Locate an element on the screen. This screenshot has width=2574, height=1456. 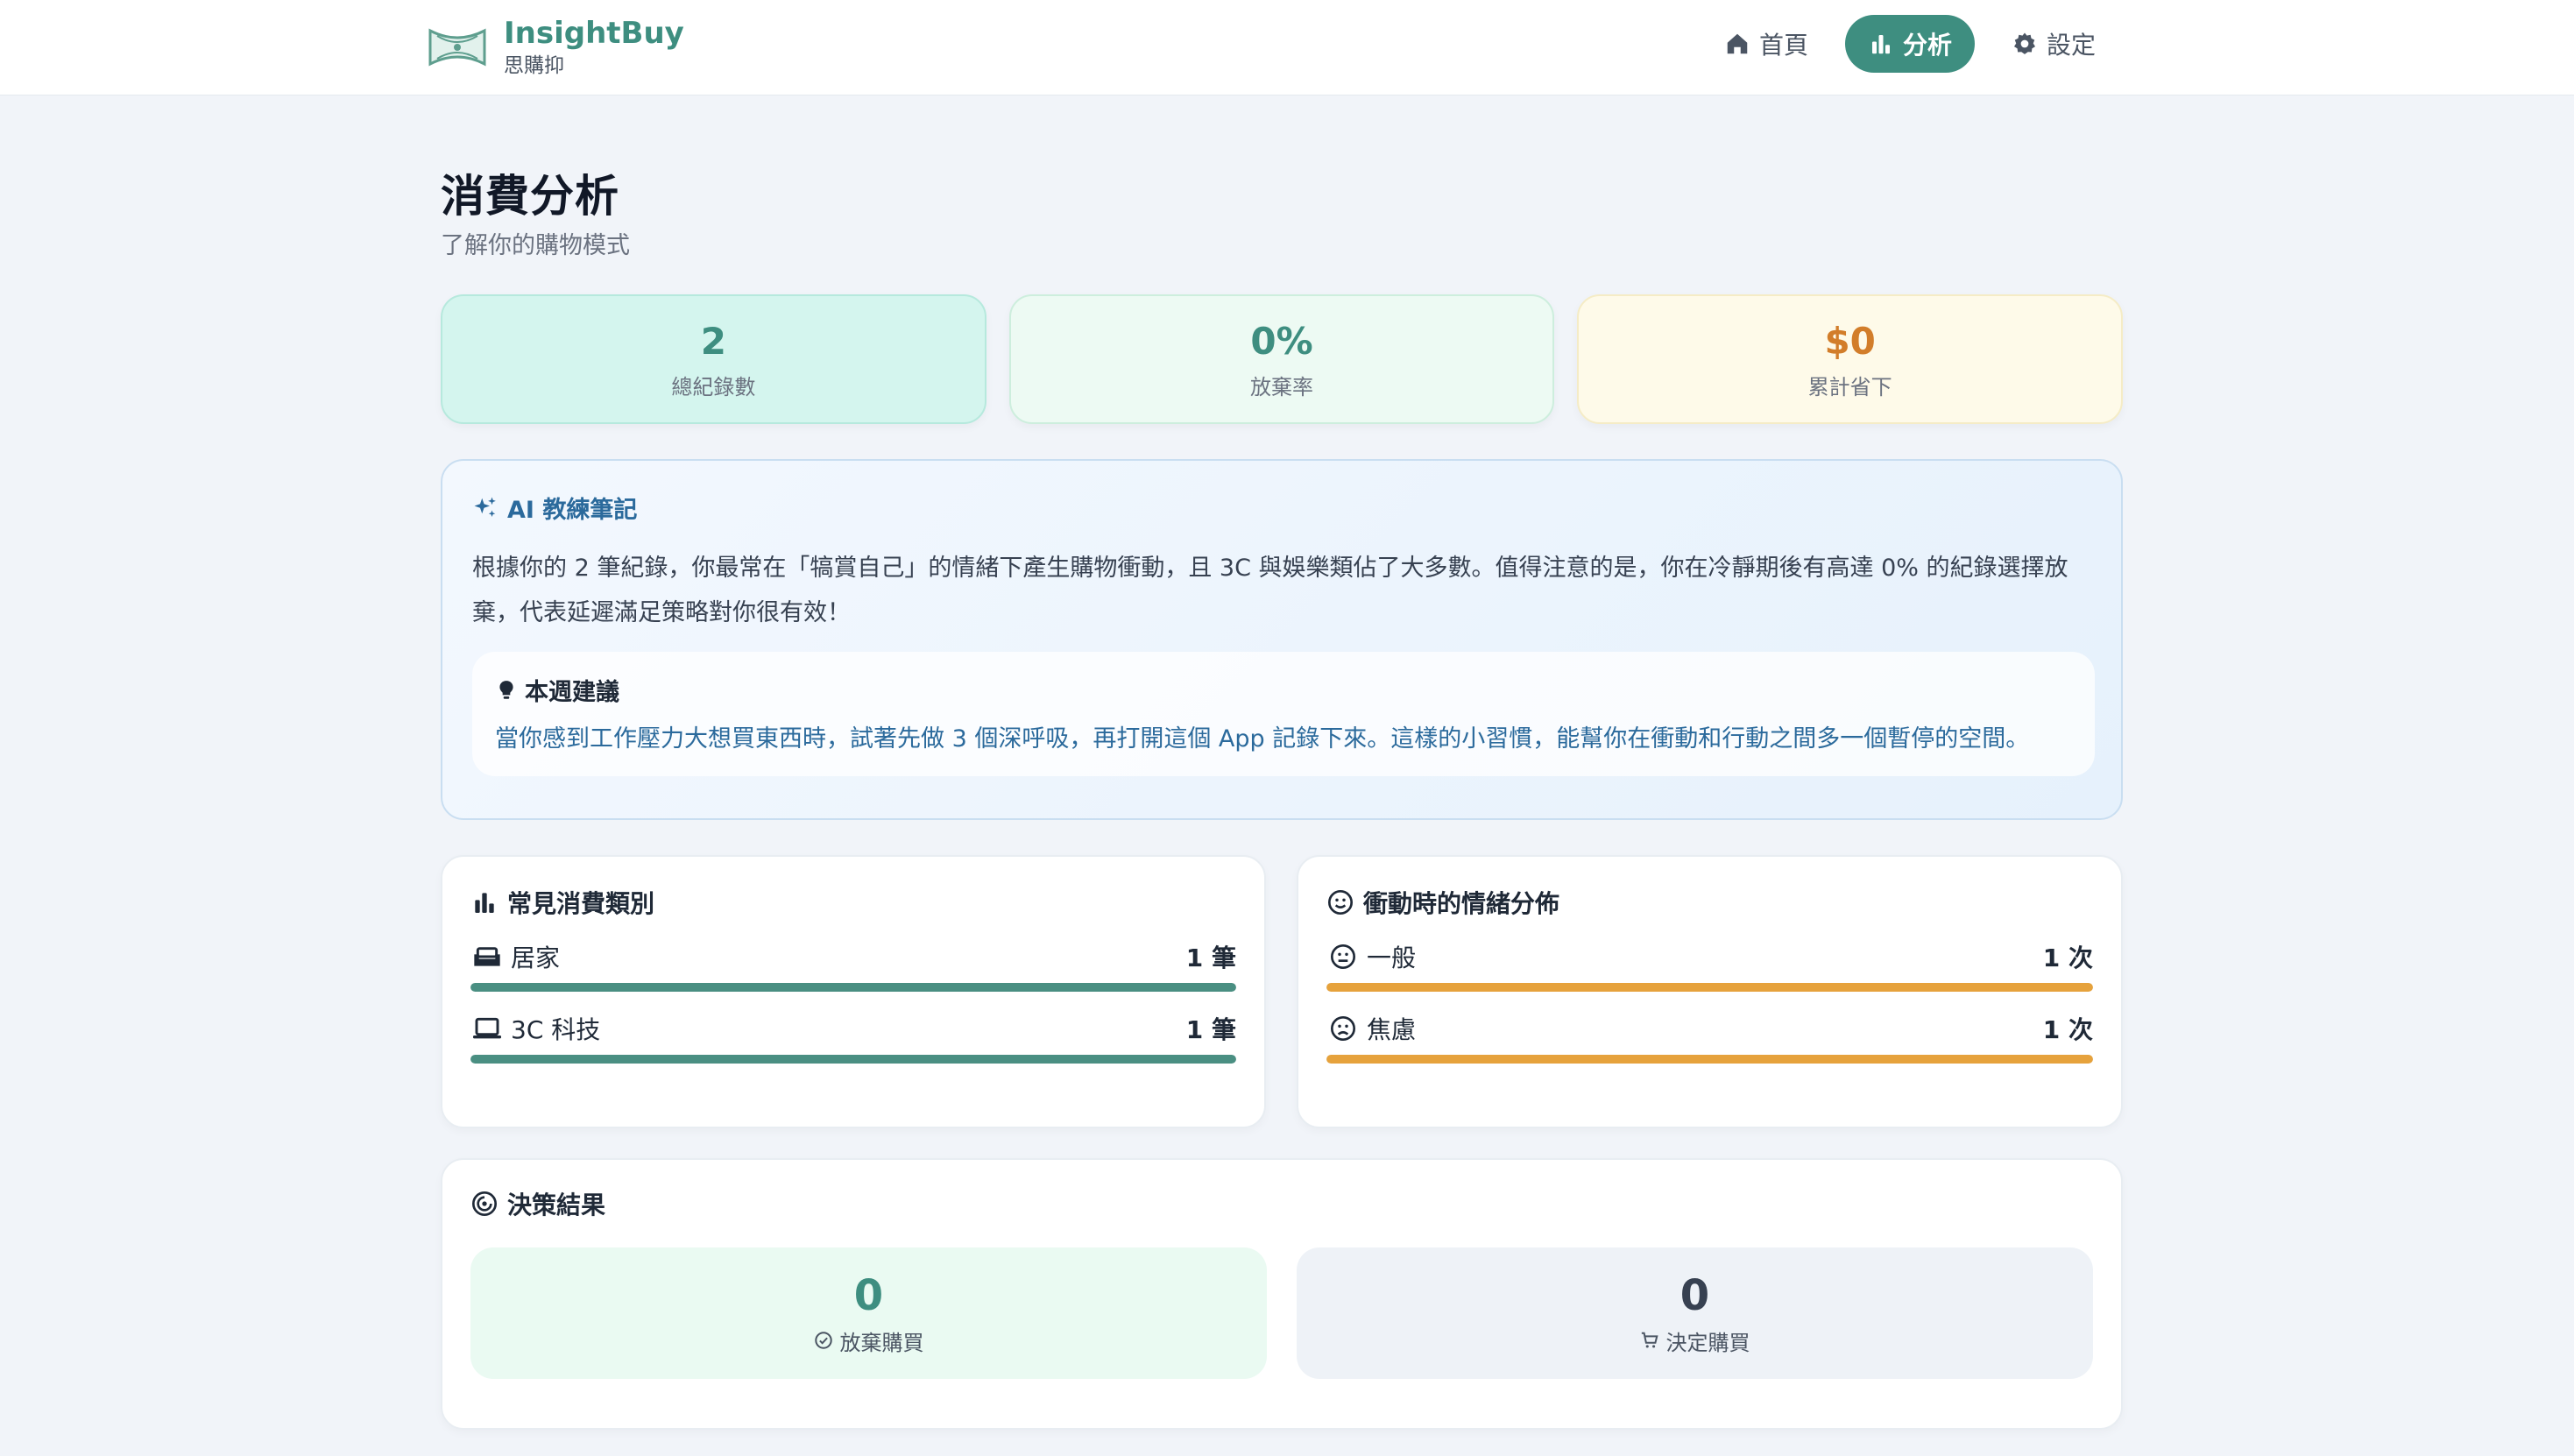
decision-label: 決定購買 is located at coordinates (1707, 1342).